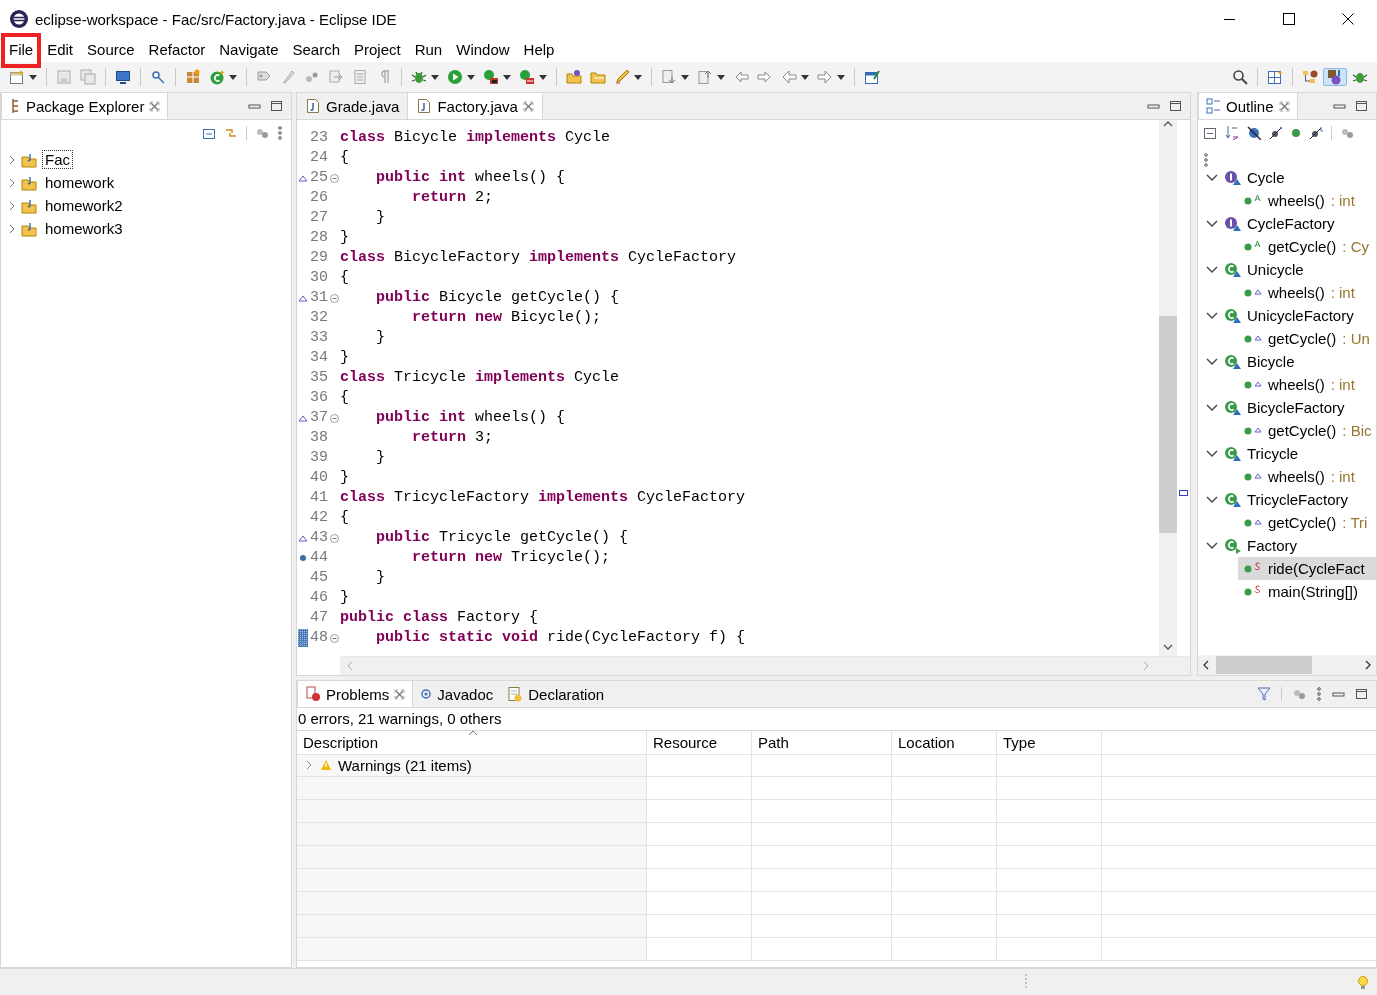 The height and width of the screenshot is (995, 1377). I want to click on column-header: Description, so click(472, 743).